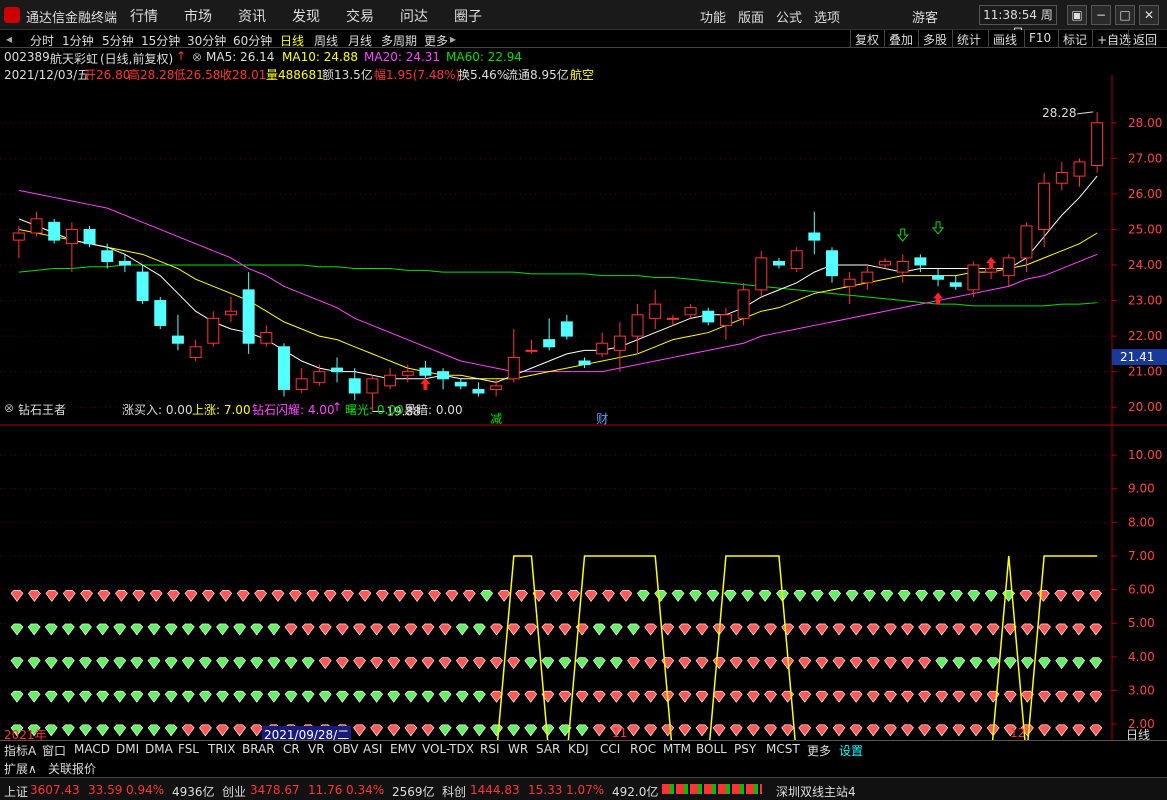 Image resolution: width=1167 pixels, height=800 pixels. I want to click on menu-shichang: 市场, so click(198, 16).